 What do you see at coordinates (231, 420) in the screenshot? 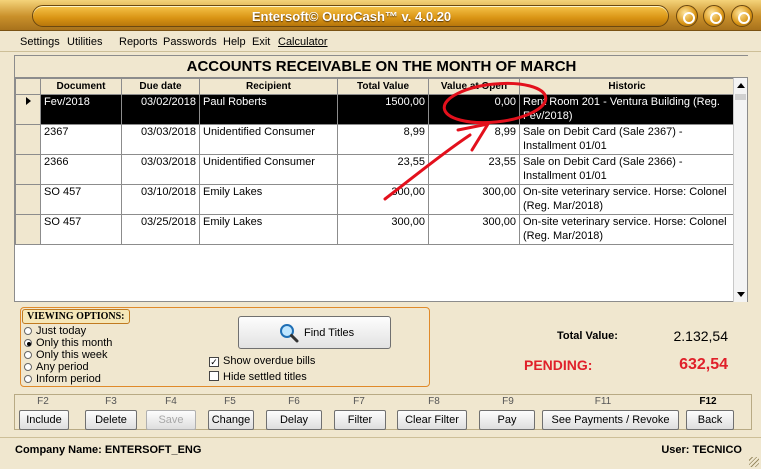
I see `change-button: Change` at bounding box center [231, 420].